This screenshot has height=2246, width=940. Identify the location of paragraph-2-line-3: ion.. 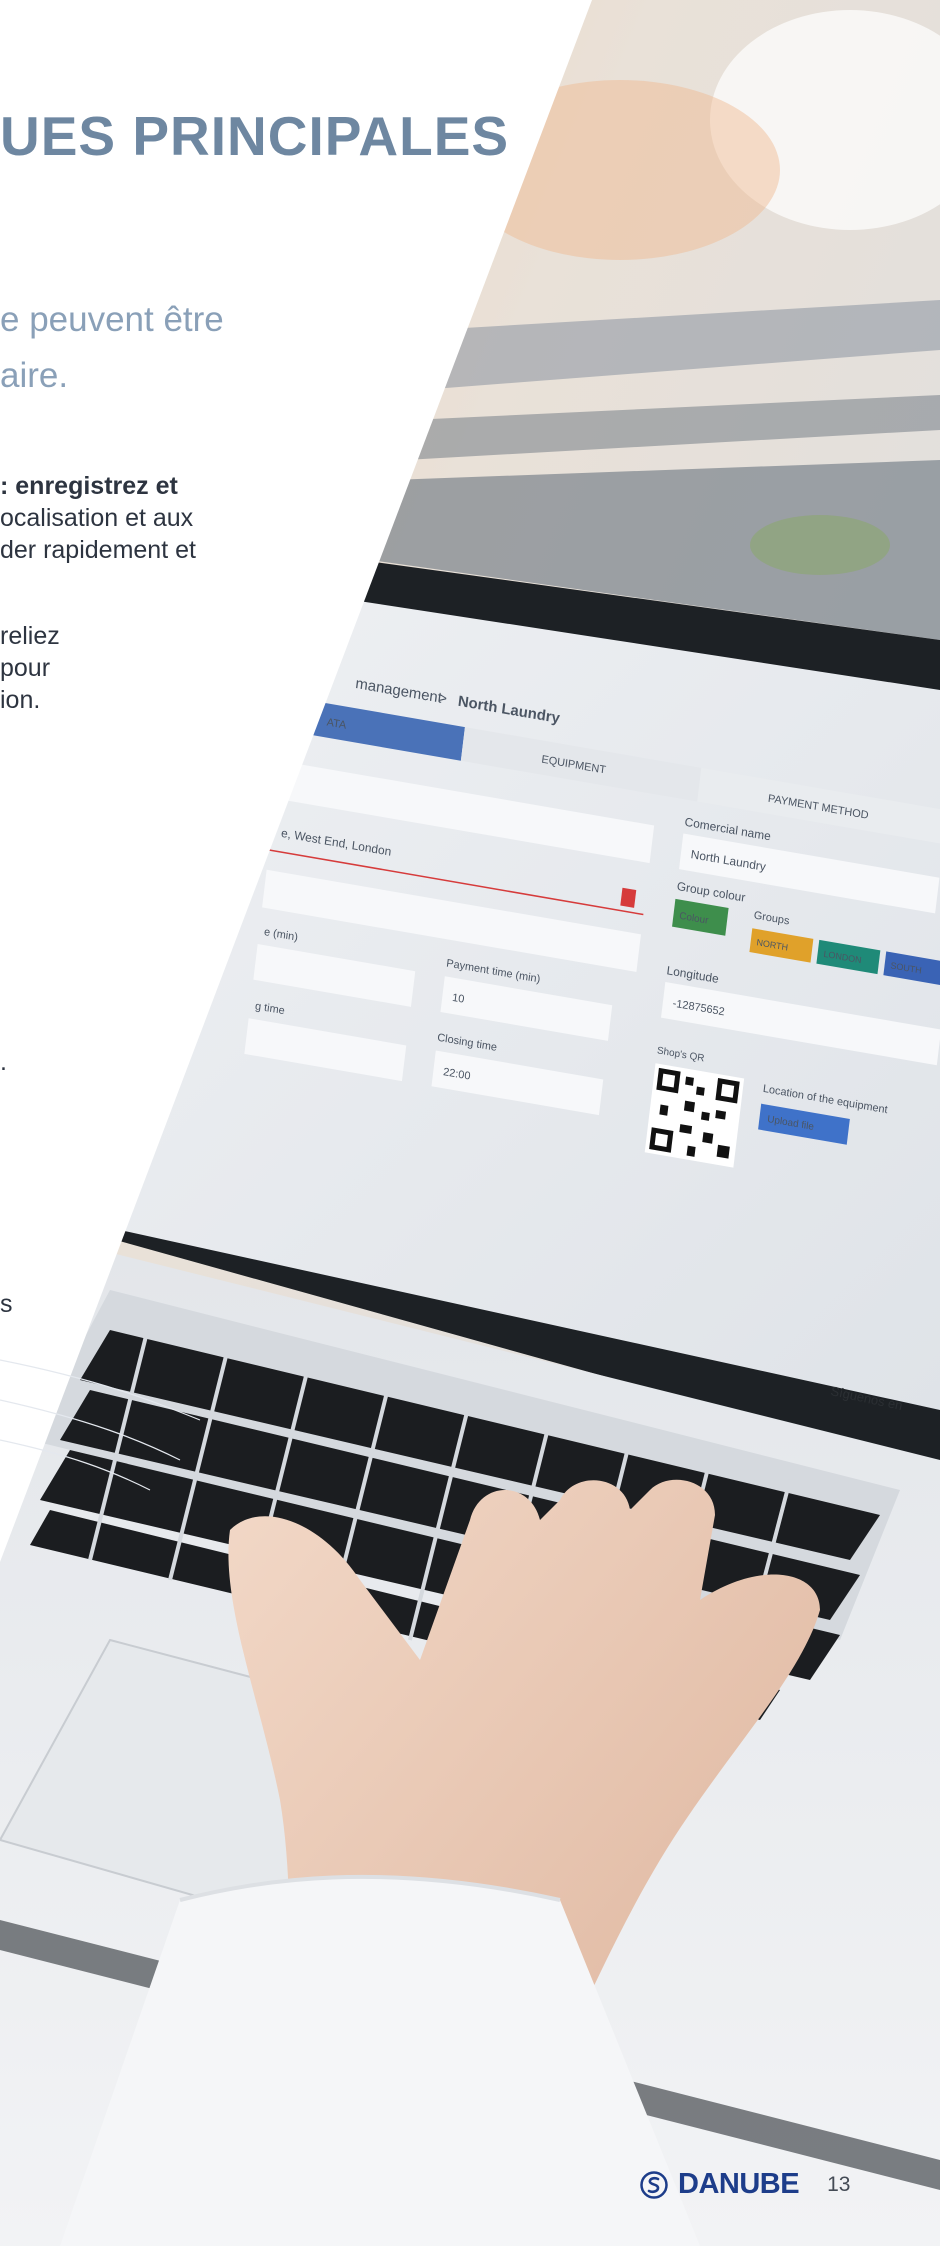
(20, 700).